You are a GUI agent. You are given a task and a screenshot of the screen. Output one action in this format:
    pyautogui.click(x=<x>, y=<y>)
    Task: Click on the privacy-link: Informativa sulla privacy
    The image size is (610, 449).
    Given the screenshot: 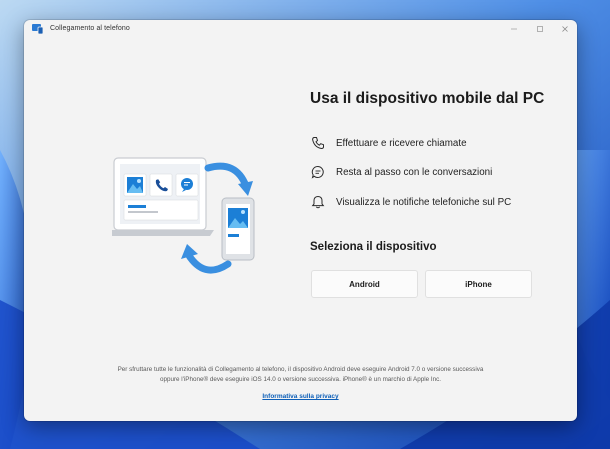 What is the action you would take?
    pyautogui.click(x=300, y=396)
    